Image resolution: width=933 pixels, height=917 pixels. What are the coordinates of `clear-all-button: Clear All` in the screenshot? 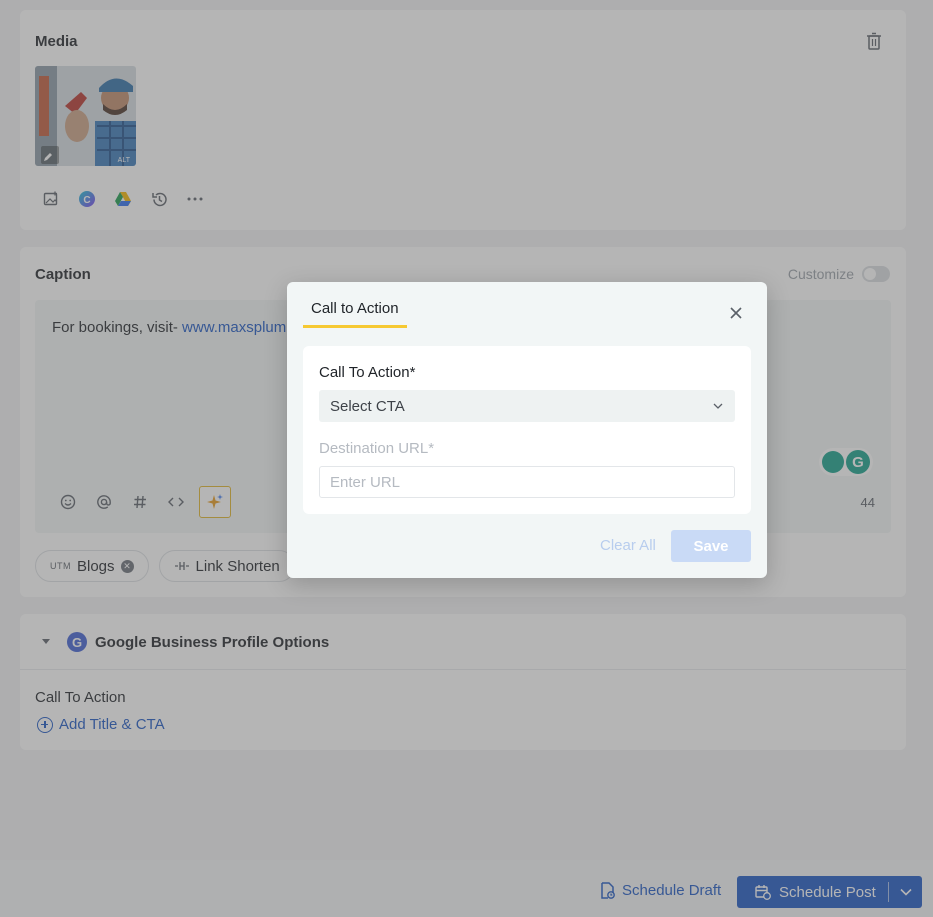 It's located at (628, 545).